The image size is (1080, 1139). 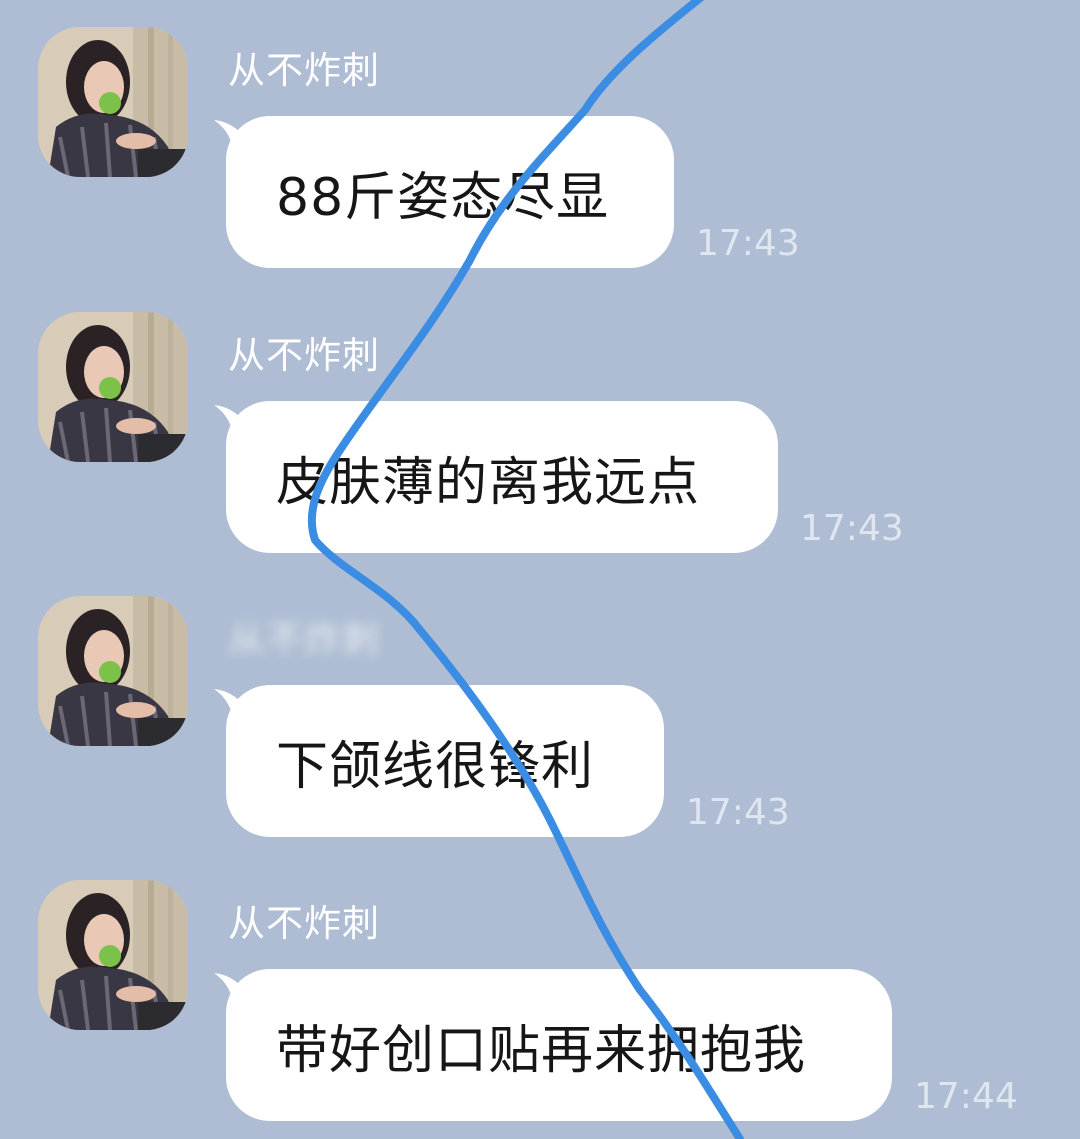 I want to click on message-bubble: 皮肤薄的离我远点, so click(x=502, y=477).